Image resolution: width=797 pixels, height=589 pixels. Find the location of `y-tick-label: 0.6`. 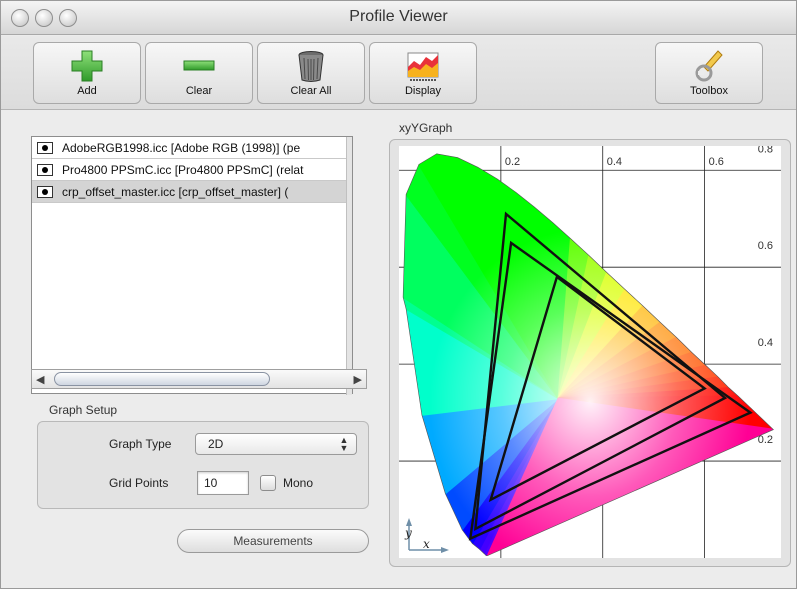

y-tick-label: 0.6 is located at coordinates (765, 246).